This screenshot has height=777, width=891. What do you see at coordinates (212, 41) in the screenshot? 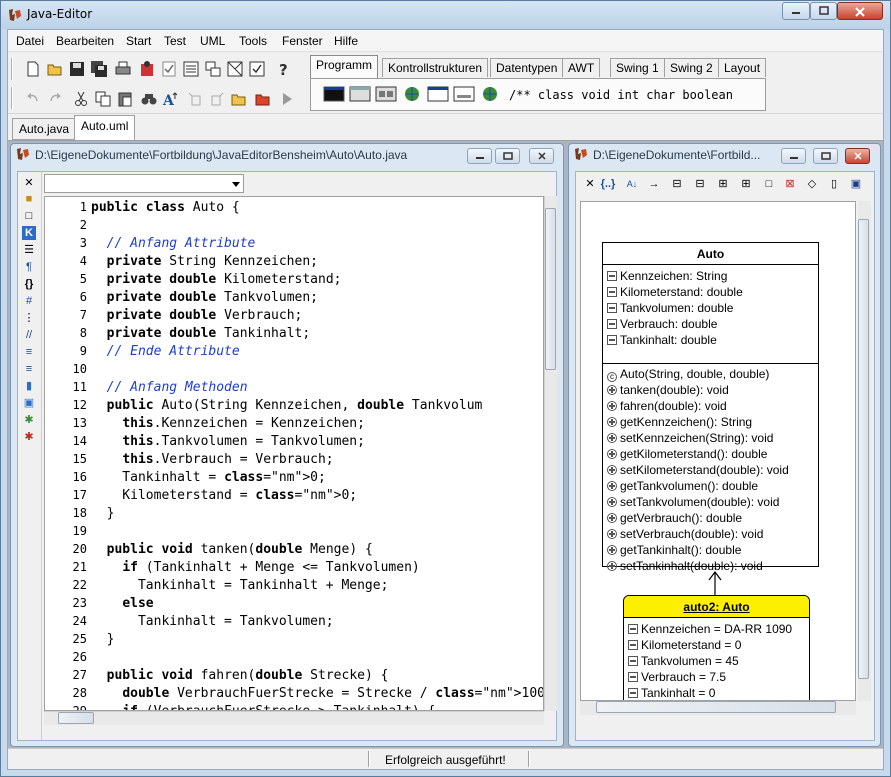
I see `menu-uml: UML` at bounding box center [212, 41].